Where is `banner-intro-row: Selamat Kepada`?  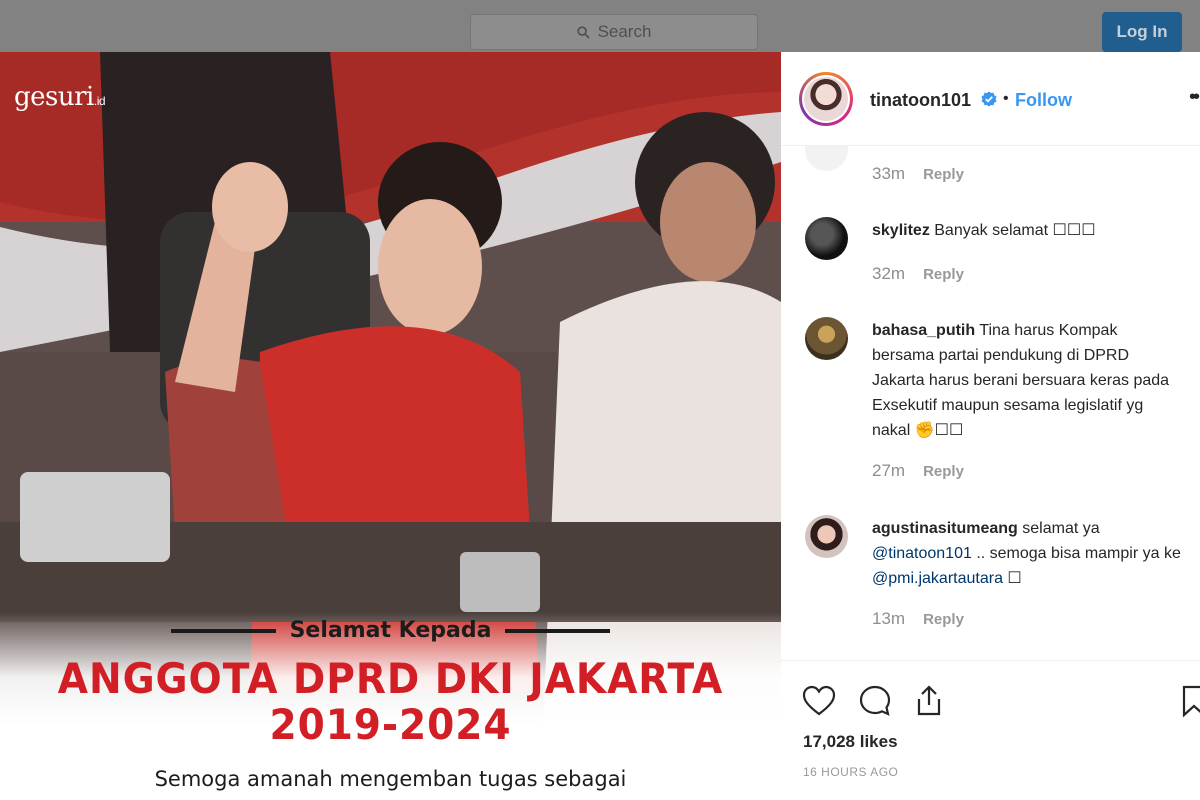 banner-intro-row: Selamat Kepada is located at coordinates (390, 630).